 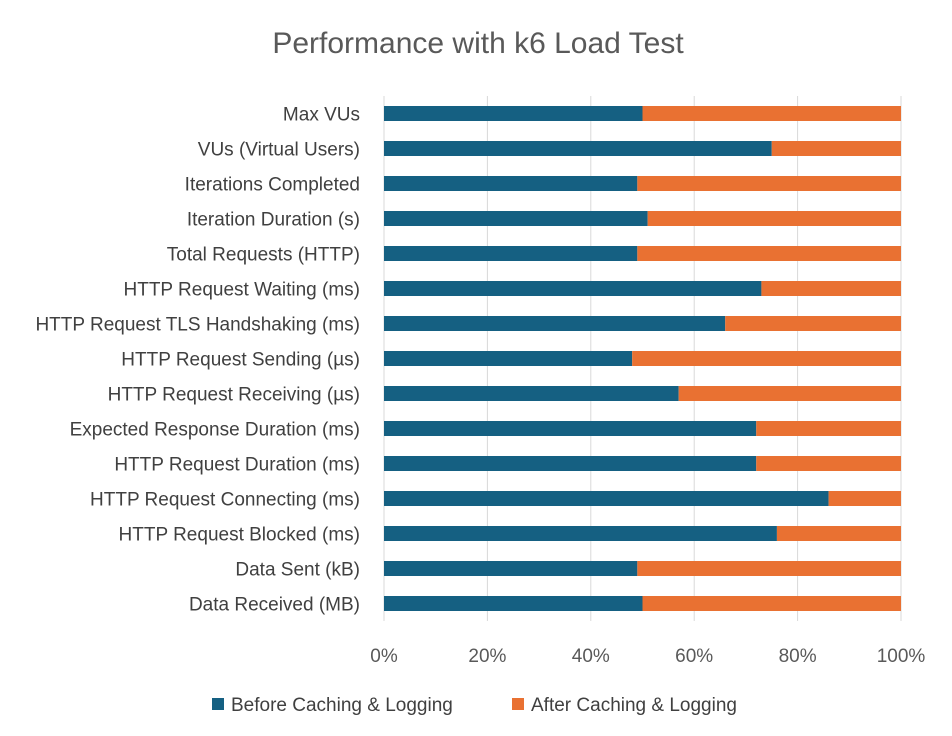 What do you see at coordinates (297, 570) in the screenshot?
I see `category-label: Data Sent (kB)` at bounding box center [297, 570].